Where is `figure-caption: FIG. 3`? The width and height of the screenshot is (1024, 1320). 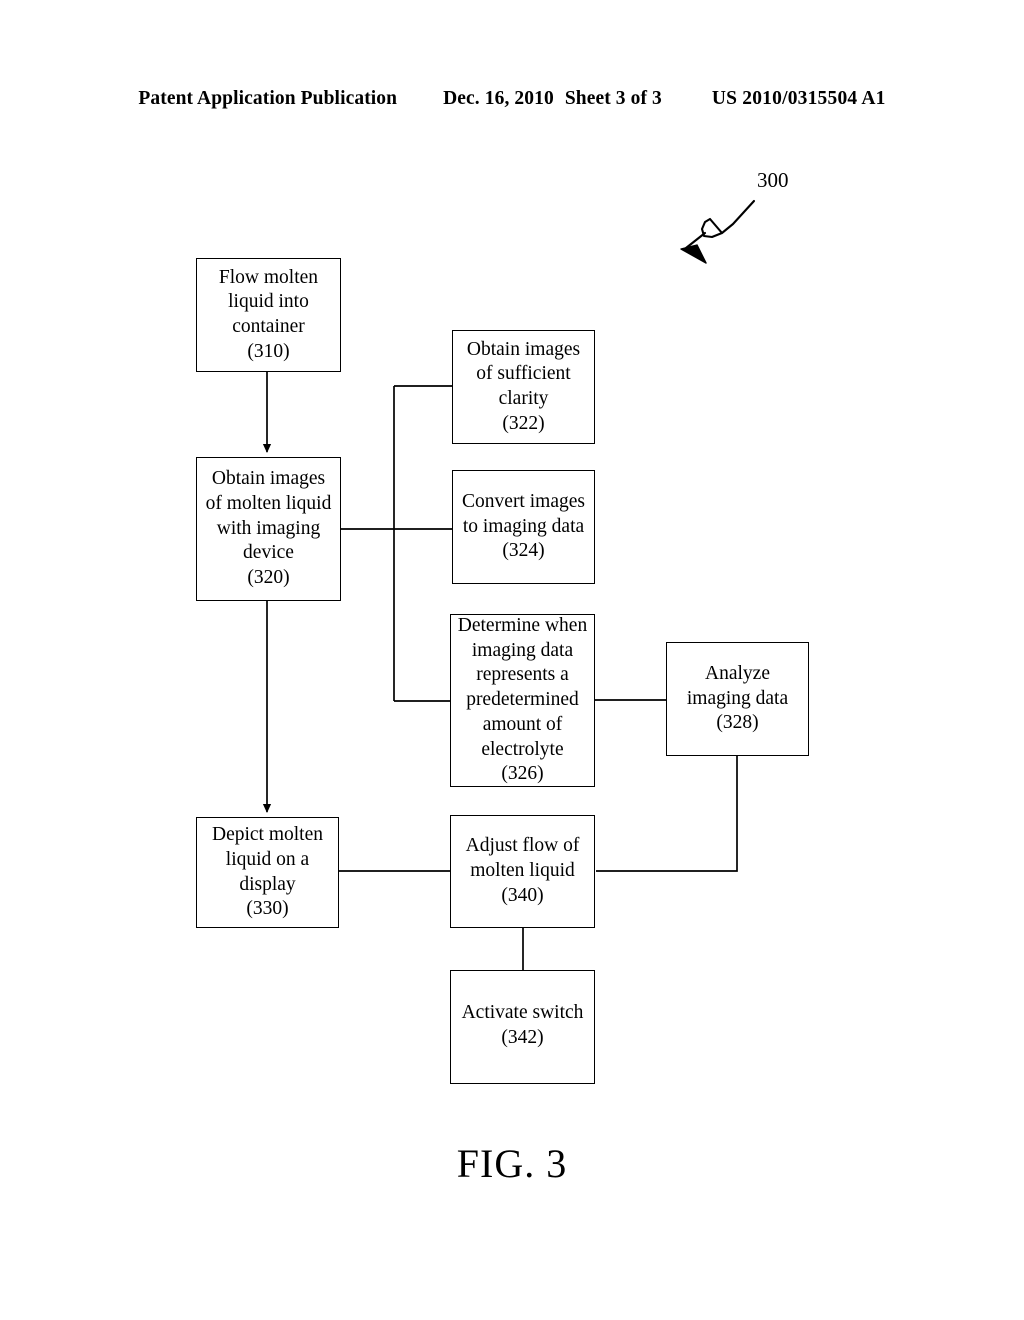
figure-caption: FIG. 3 is located at coordinates (512, 1163).